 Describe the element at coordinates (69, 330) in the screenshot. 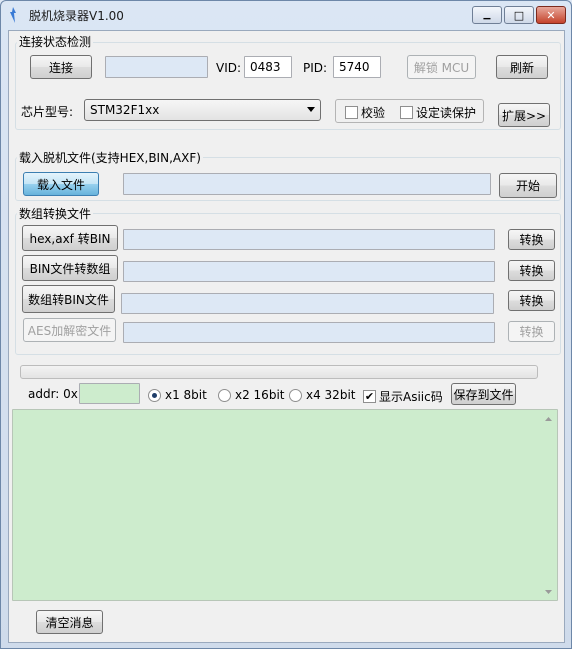

I see `aes-file-button: AES加解密文件` at that location.